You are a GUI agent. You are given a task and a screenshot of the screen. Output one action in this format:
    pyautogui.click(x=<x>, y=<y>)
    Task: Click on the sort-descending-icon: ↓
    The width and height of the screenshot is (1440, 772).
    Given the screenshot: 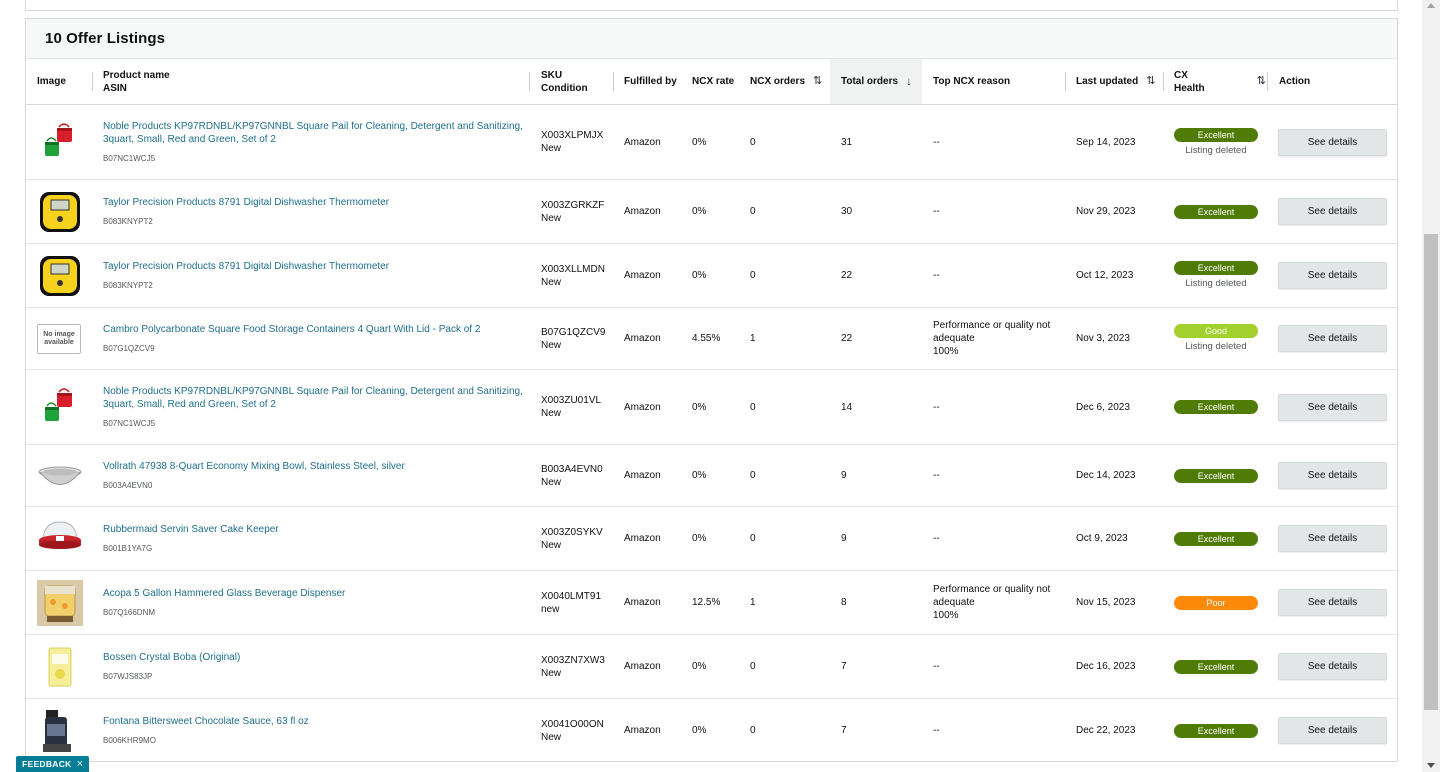 What is the action you would take?
    pyautogui.click(x=909, y=81)
    